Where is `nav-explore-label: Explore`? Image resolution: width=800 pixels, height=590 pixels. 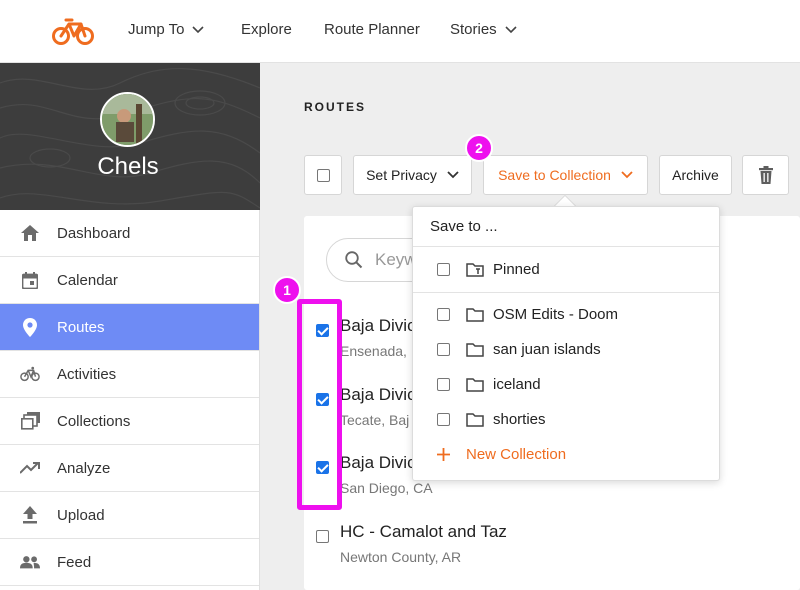 nav-explore-label: Explore is located at coordinates (266, 29).